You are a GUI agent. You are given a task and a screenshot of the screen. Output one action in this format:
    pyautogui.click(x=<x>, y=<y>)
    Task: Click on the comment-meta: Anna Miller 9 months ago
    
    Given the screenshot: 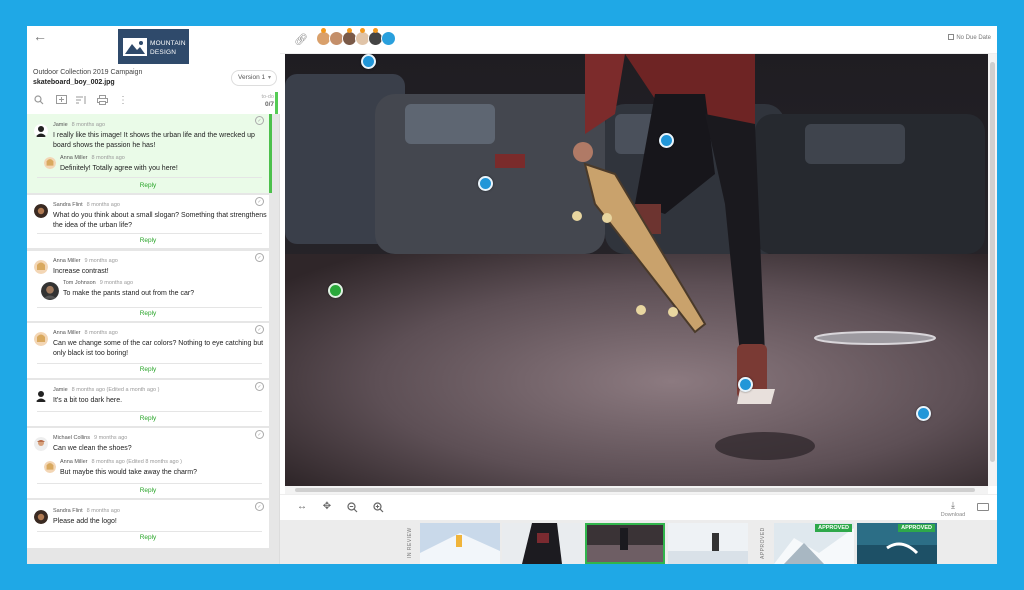 What is the action you would take?
    pyautogui.click(x=85, y=261)
    